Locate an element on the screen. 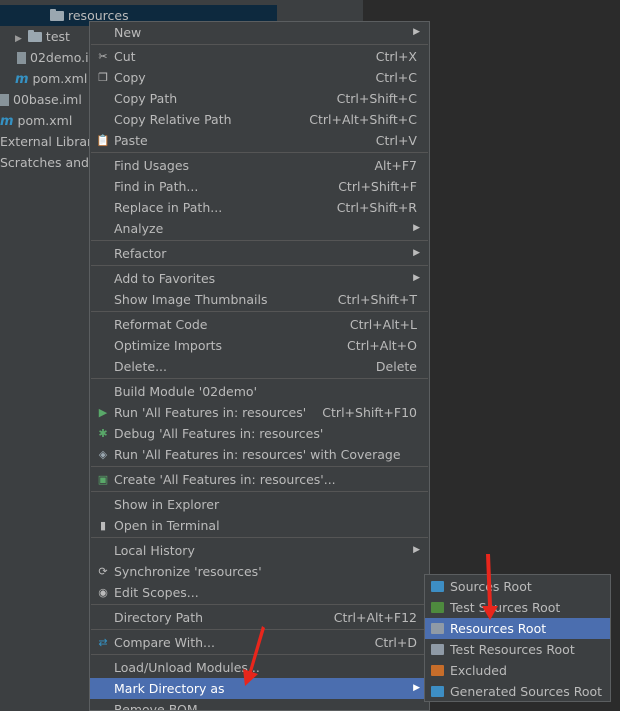 Image resolution: width=620 pixels, height=711 pixels. menu-item-replace-in-path: Replace in Path... Ctrl+Shift+R is located at coordinates (259, 207).